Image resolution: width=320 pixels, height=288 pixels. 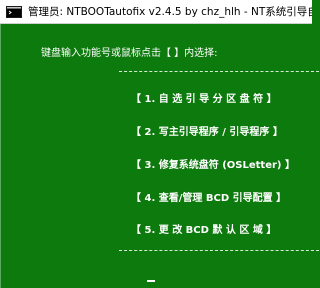 I want to click on menu-divider-bottom, so click(x=219, y=250).